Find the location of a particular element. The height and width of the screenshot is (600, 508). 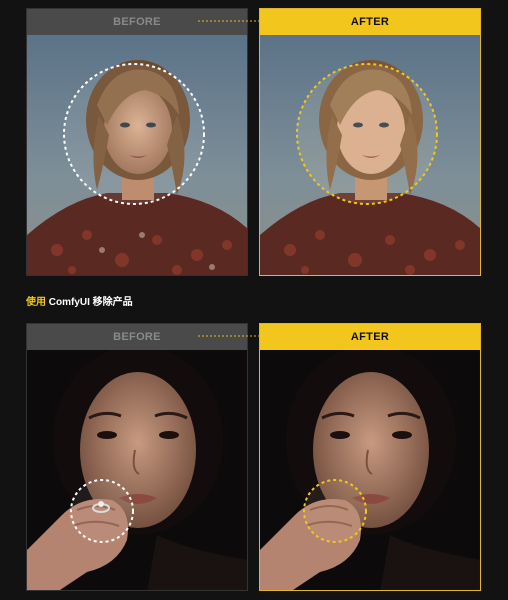

after-label-1: AFTER is located at coordinates (370, 22).